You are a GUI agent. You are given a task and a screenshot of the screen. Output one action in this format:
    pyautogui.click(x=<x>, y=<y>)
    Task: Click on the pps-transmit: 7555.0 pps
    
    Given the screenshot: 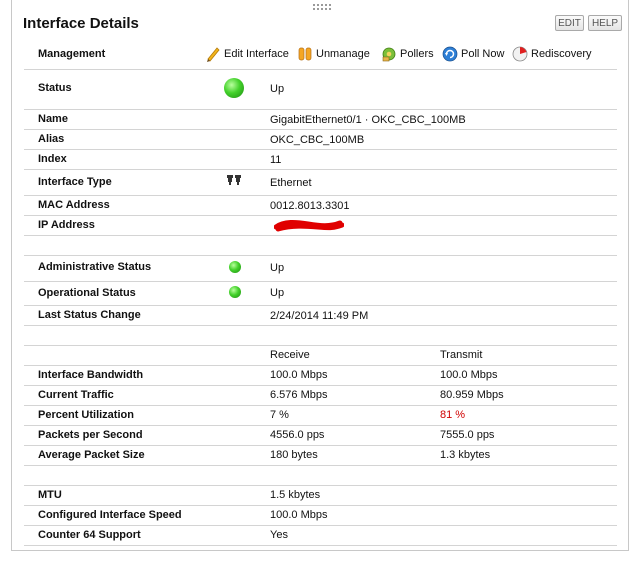 What is the action you would take?
    pyautogui.click(x=467, y=435)
    